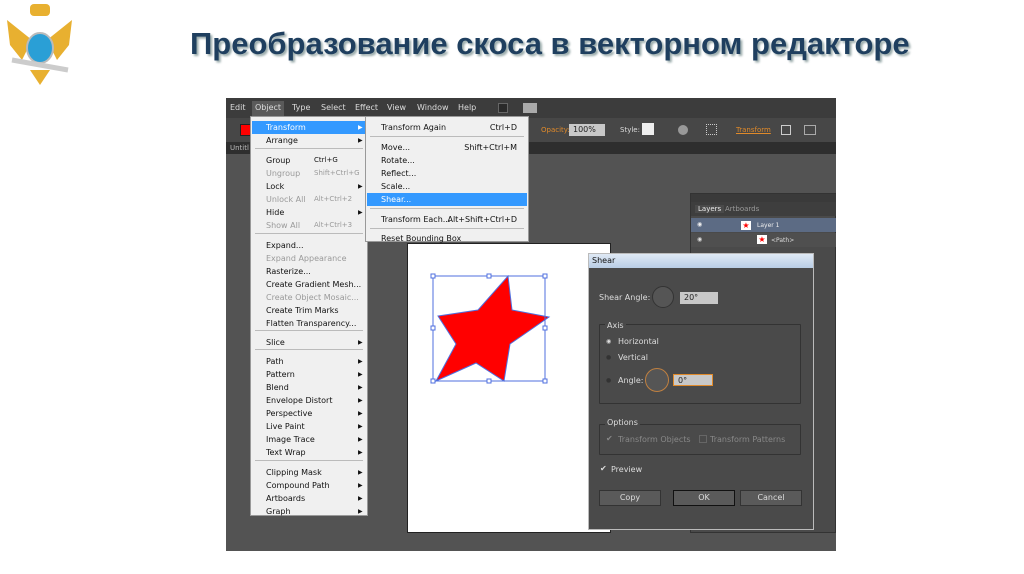 This screenshot has width=1024, height=574. What do you see at coordinates (608, 380) in the screenshot?
I see `radio-angle: ●` at bounding box center [608, 380].